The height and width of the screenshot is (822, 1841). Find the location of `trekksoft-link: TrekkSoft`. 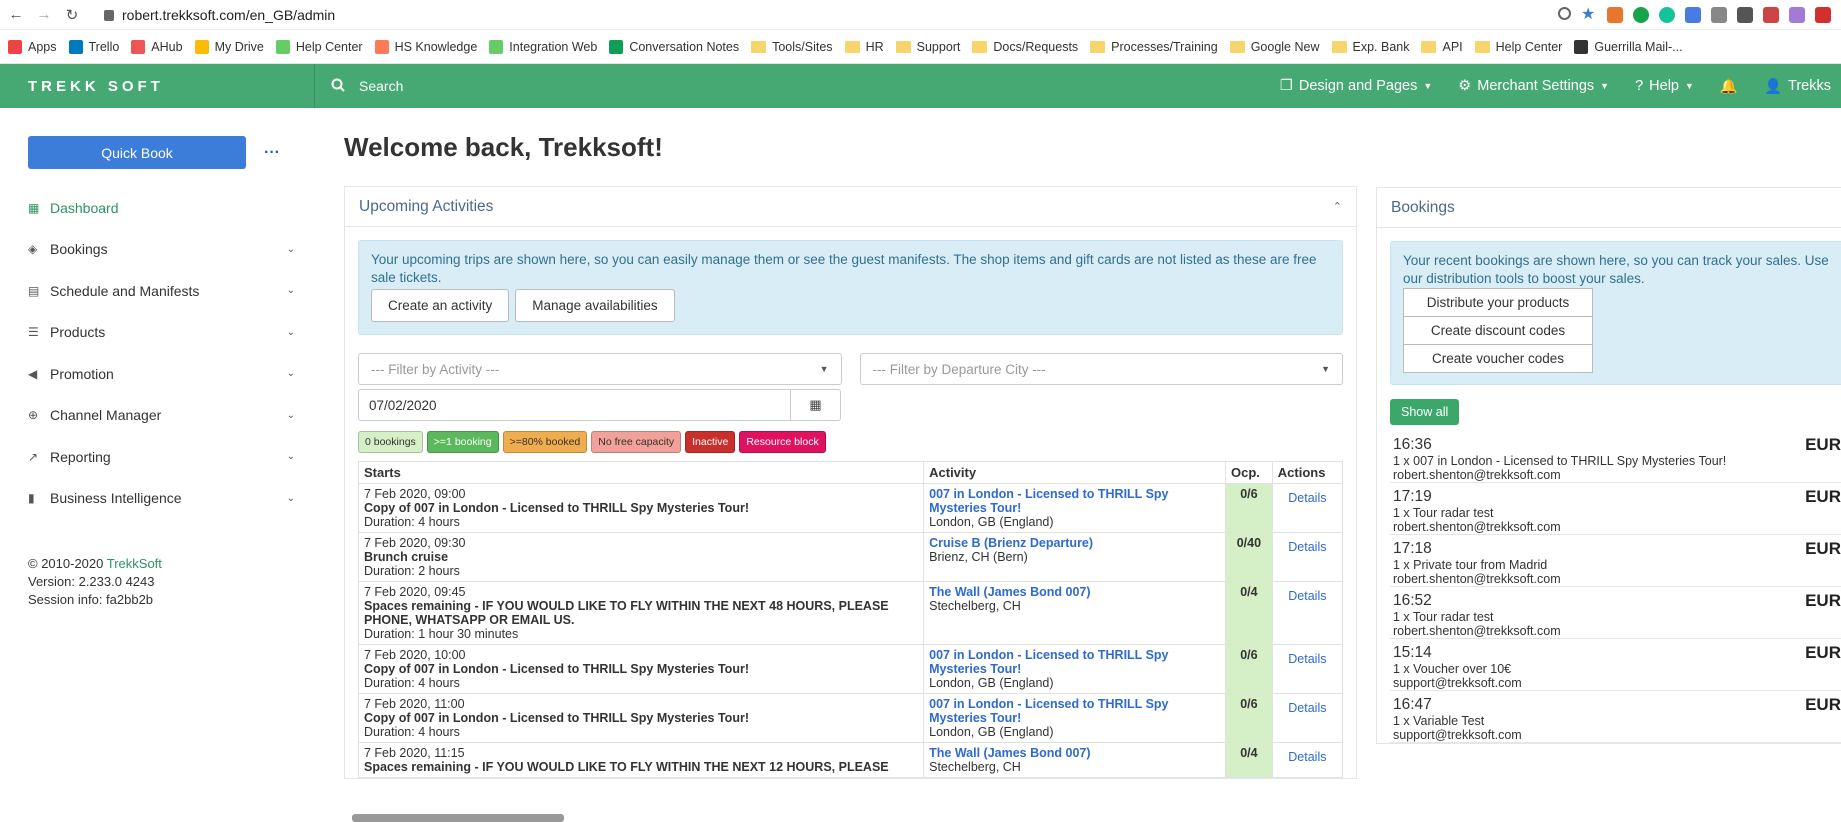

trekksoft-link: TrekkSoft is located at coordinates (134, 563).